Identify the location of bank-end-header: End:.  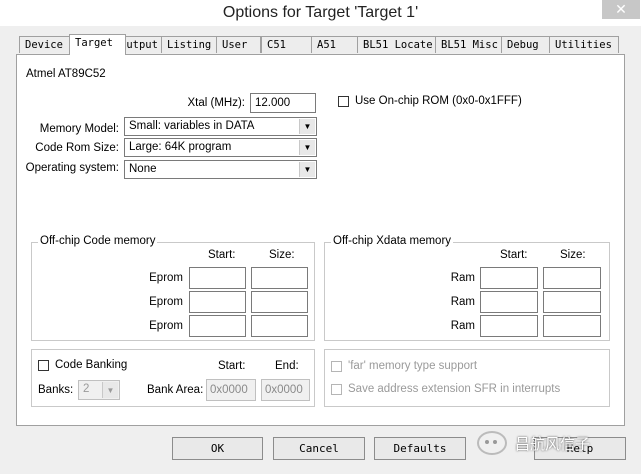
(287, 366).